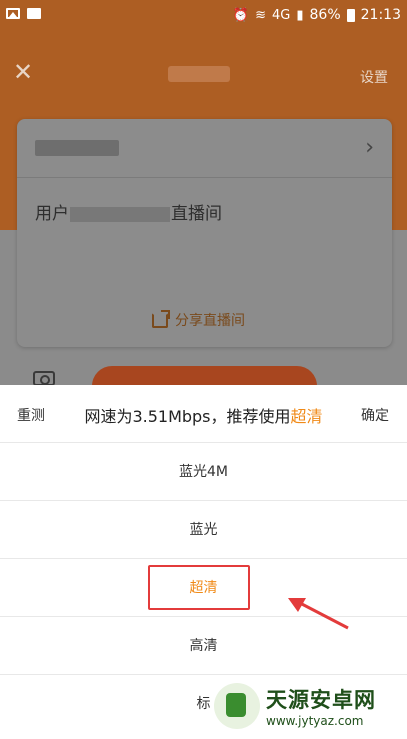 Image resolution: width=407 pixels, height=739 pixels. What do you see at coordinates (210, 321) in the screenshot?
I see `share-label: 分享直播间` at bounding box center [210, 321].